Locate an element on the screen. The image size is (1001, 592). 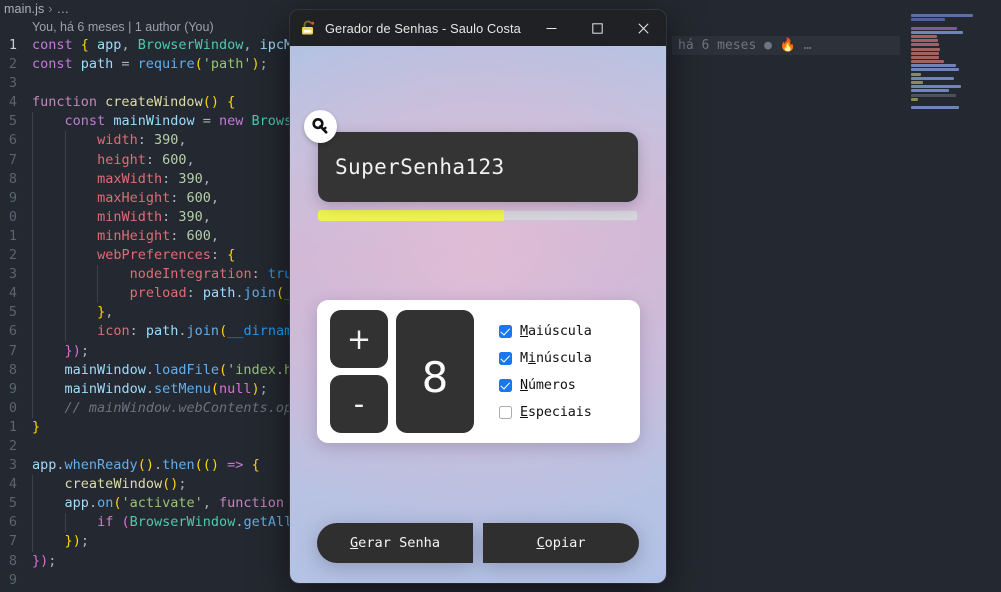
maximize-icon is located at coordinates (597, 28).